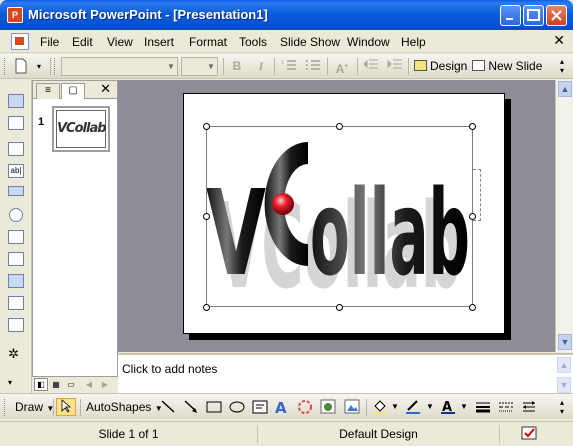 The width and height of the screenshot is (573, 446). Describe the element at coordinates (16, 215) in the screenshot. I see `radio-icon` at that location.